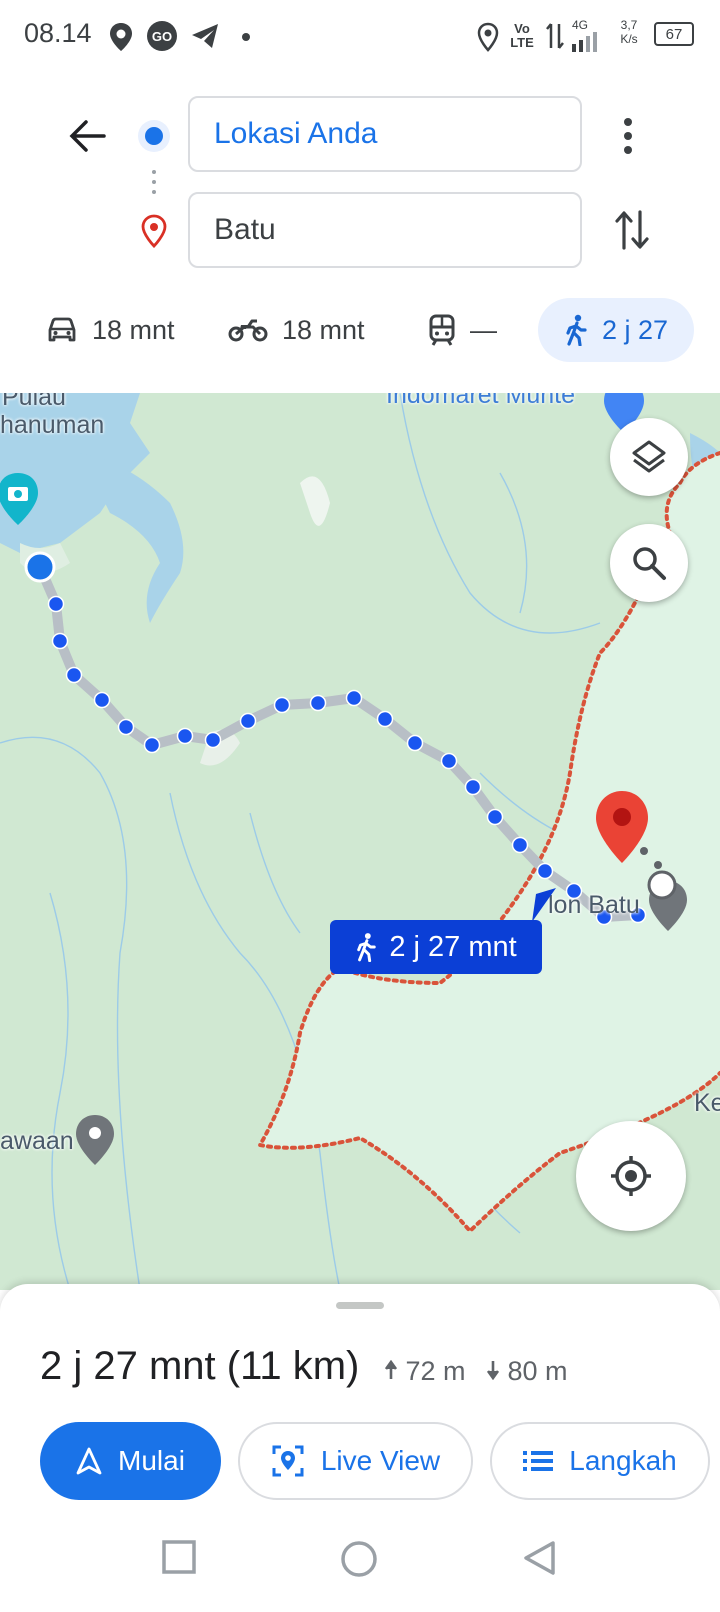 The width and height of the screenshot is (720, 1612). What do you see at coordinates (480, 401) in the screenshot?
I see `map-label-indomaret: Indomaret Munte` at bounding box center [480, 401].